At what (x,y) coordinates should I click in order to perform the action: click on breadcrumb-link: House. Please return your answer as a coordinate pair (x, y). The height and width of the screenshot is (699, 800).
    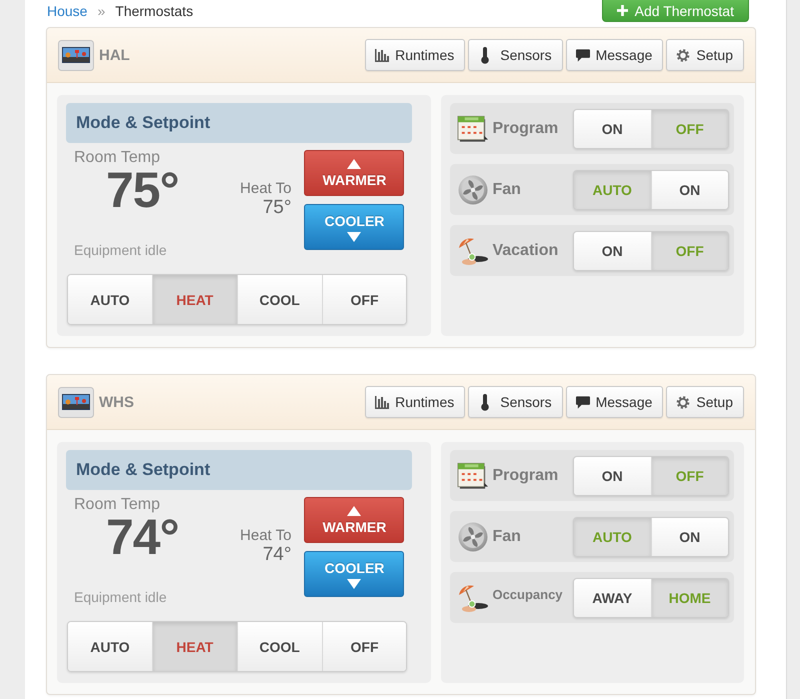
    Looking at the image, I should click on (67, 11).